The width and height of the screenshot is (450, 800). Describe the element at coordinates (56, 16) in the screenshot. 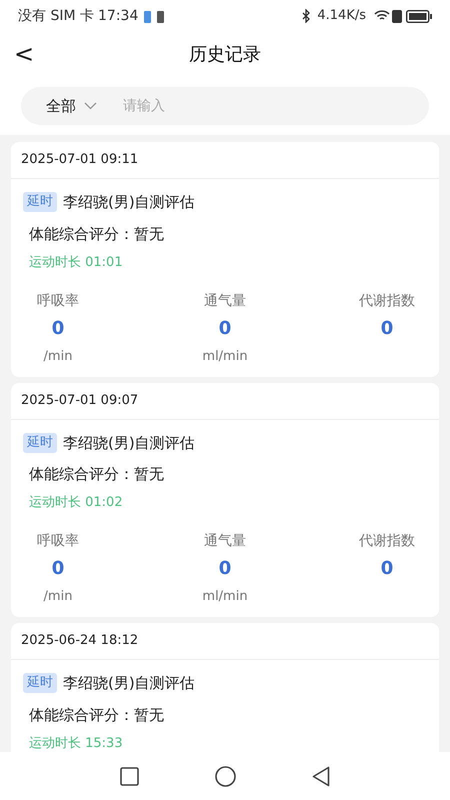

I see `carrier-text: 没有 SIM 卡` at that location.